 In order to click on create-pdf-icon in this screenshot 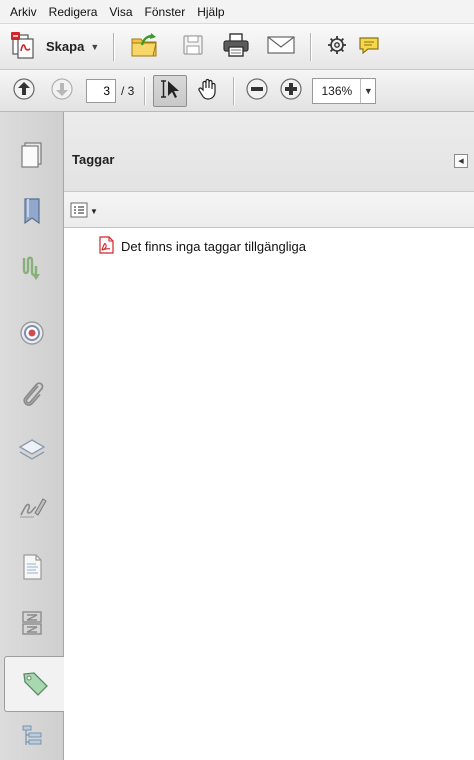, I will do `click(24, 46)`.